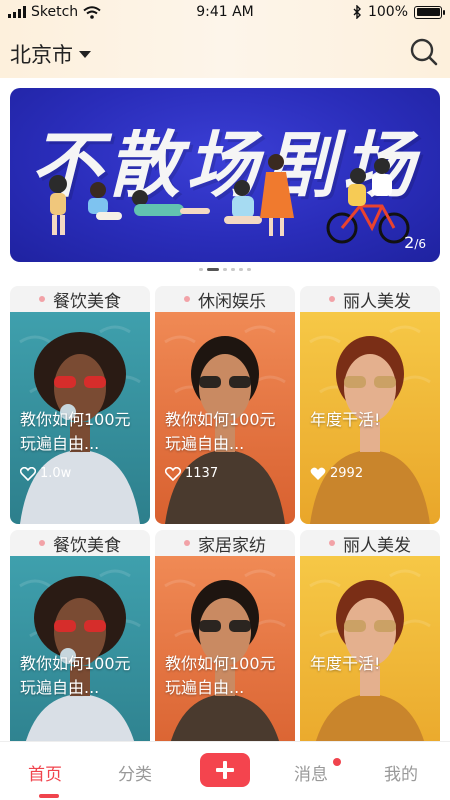 The image size is (450, 800). What do you see at coordinates (80, 405) in the screenshot?
I see `content-card: 餐饮美食教你如何100元玩遍自由... 1.0w` at bounding box center [80, 405].